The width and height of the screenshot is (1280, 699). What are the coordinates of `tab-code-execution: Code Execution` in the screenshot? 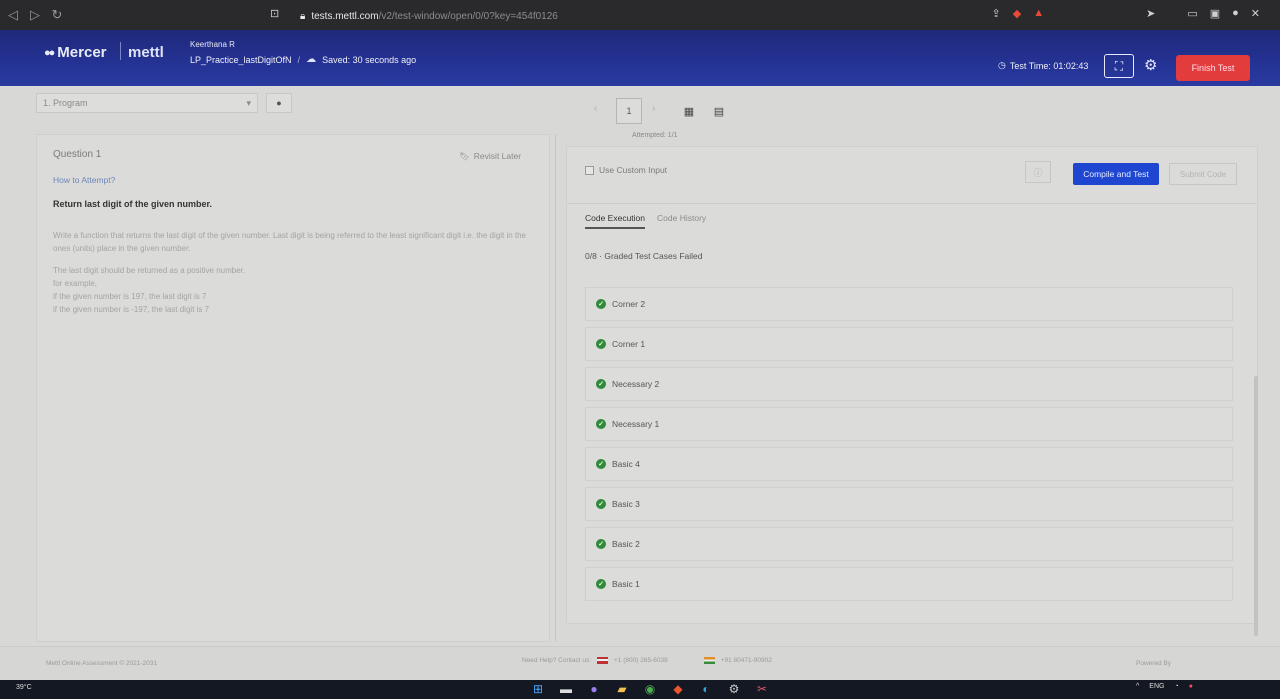 It's located at (615, 221).